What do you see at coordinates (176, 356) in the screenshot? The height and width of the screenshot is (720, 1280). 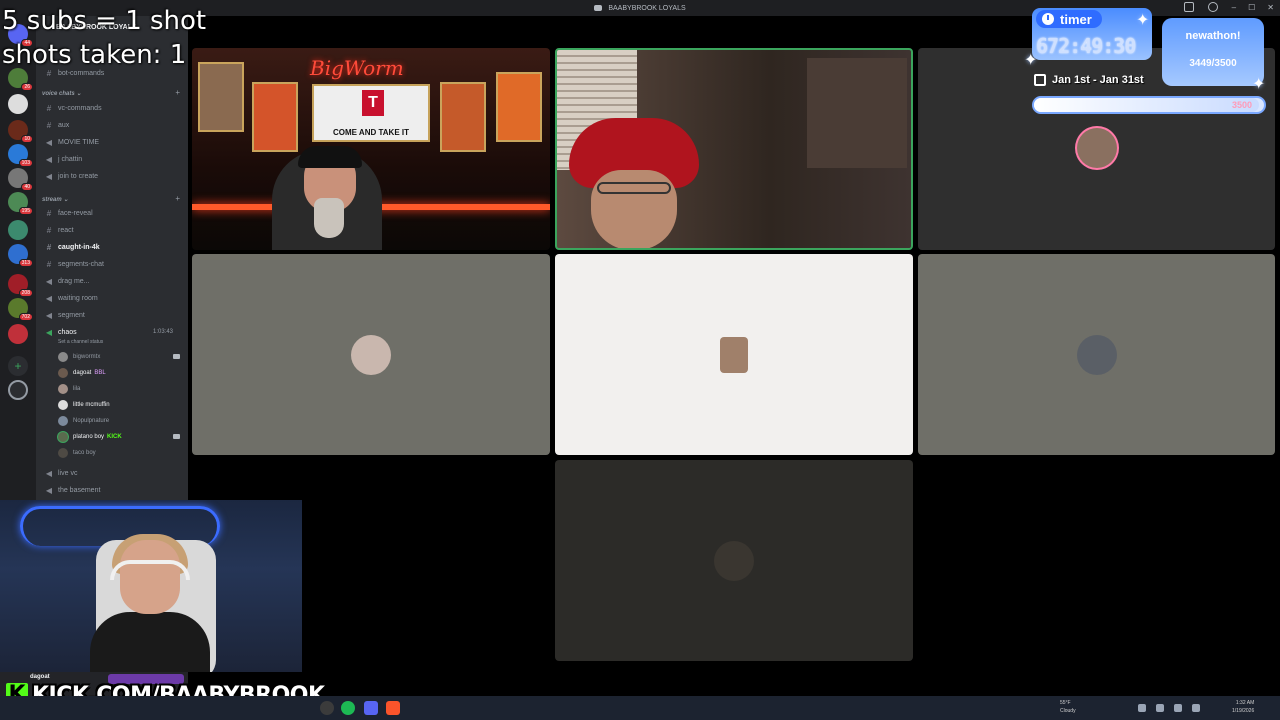 I see `video-icon` at bounding box center [176, 356].